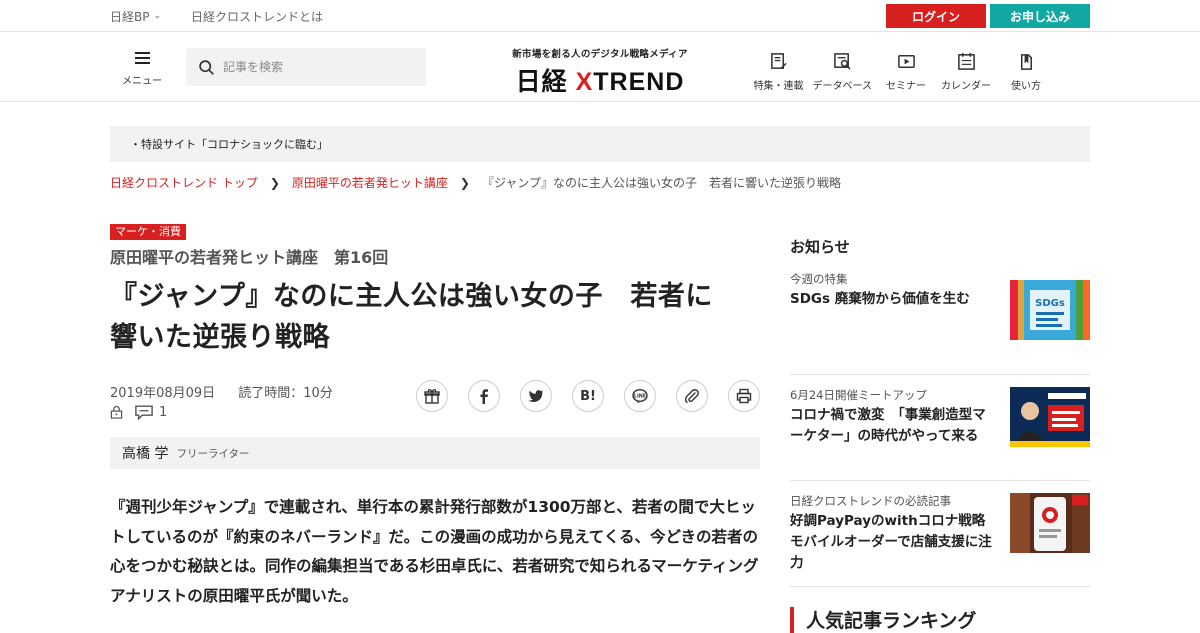  I want to click on guide-icon, so click(1026, 62).